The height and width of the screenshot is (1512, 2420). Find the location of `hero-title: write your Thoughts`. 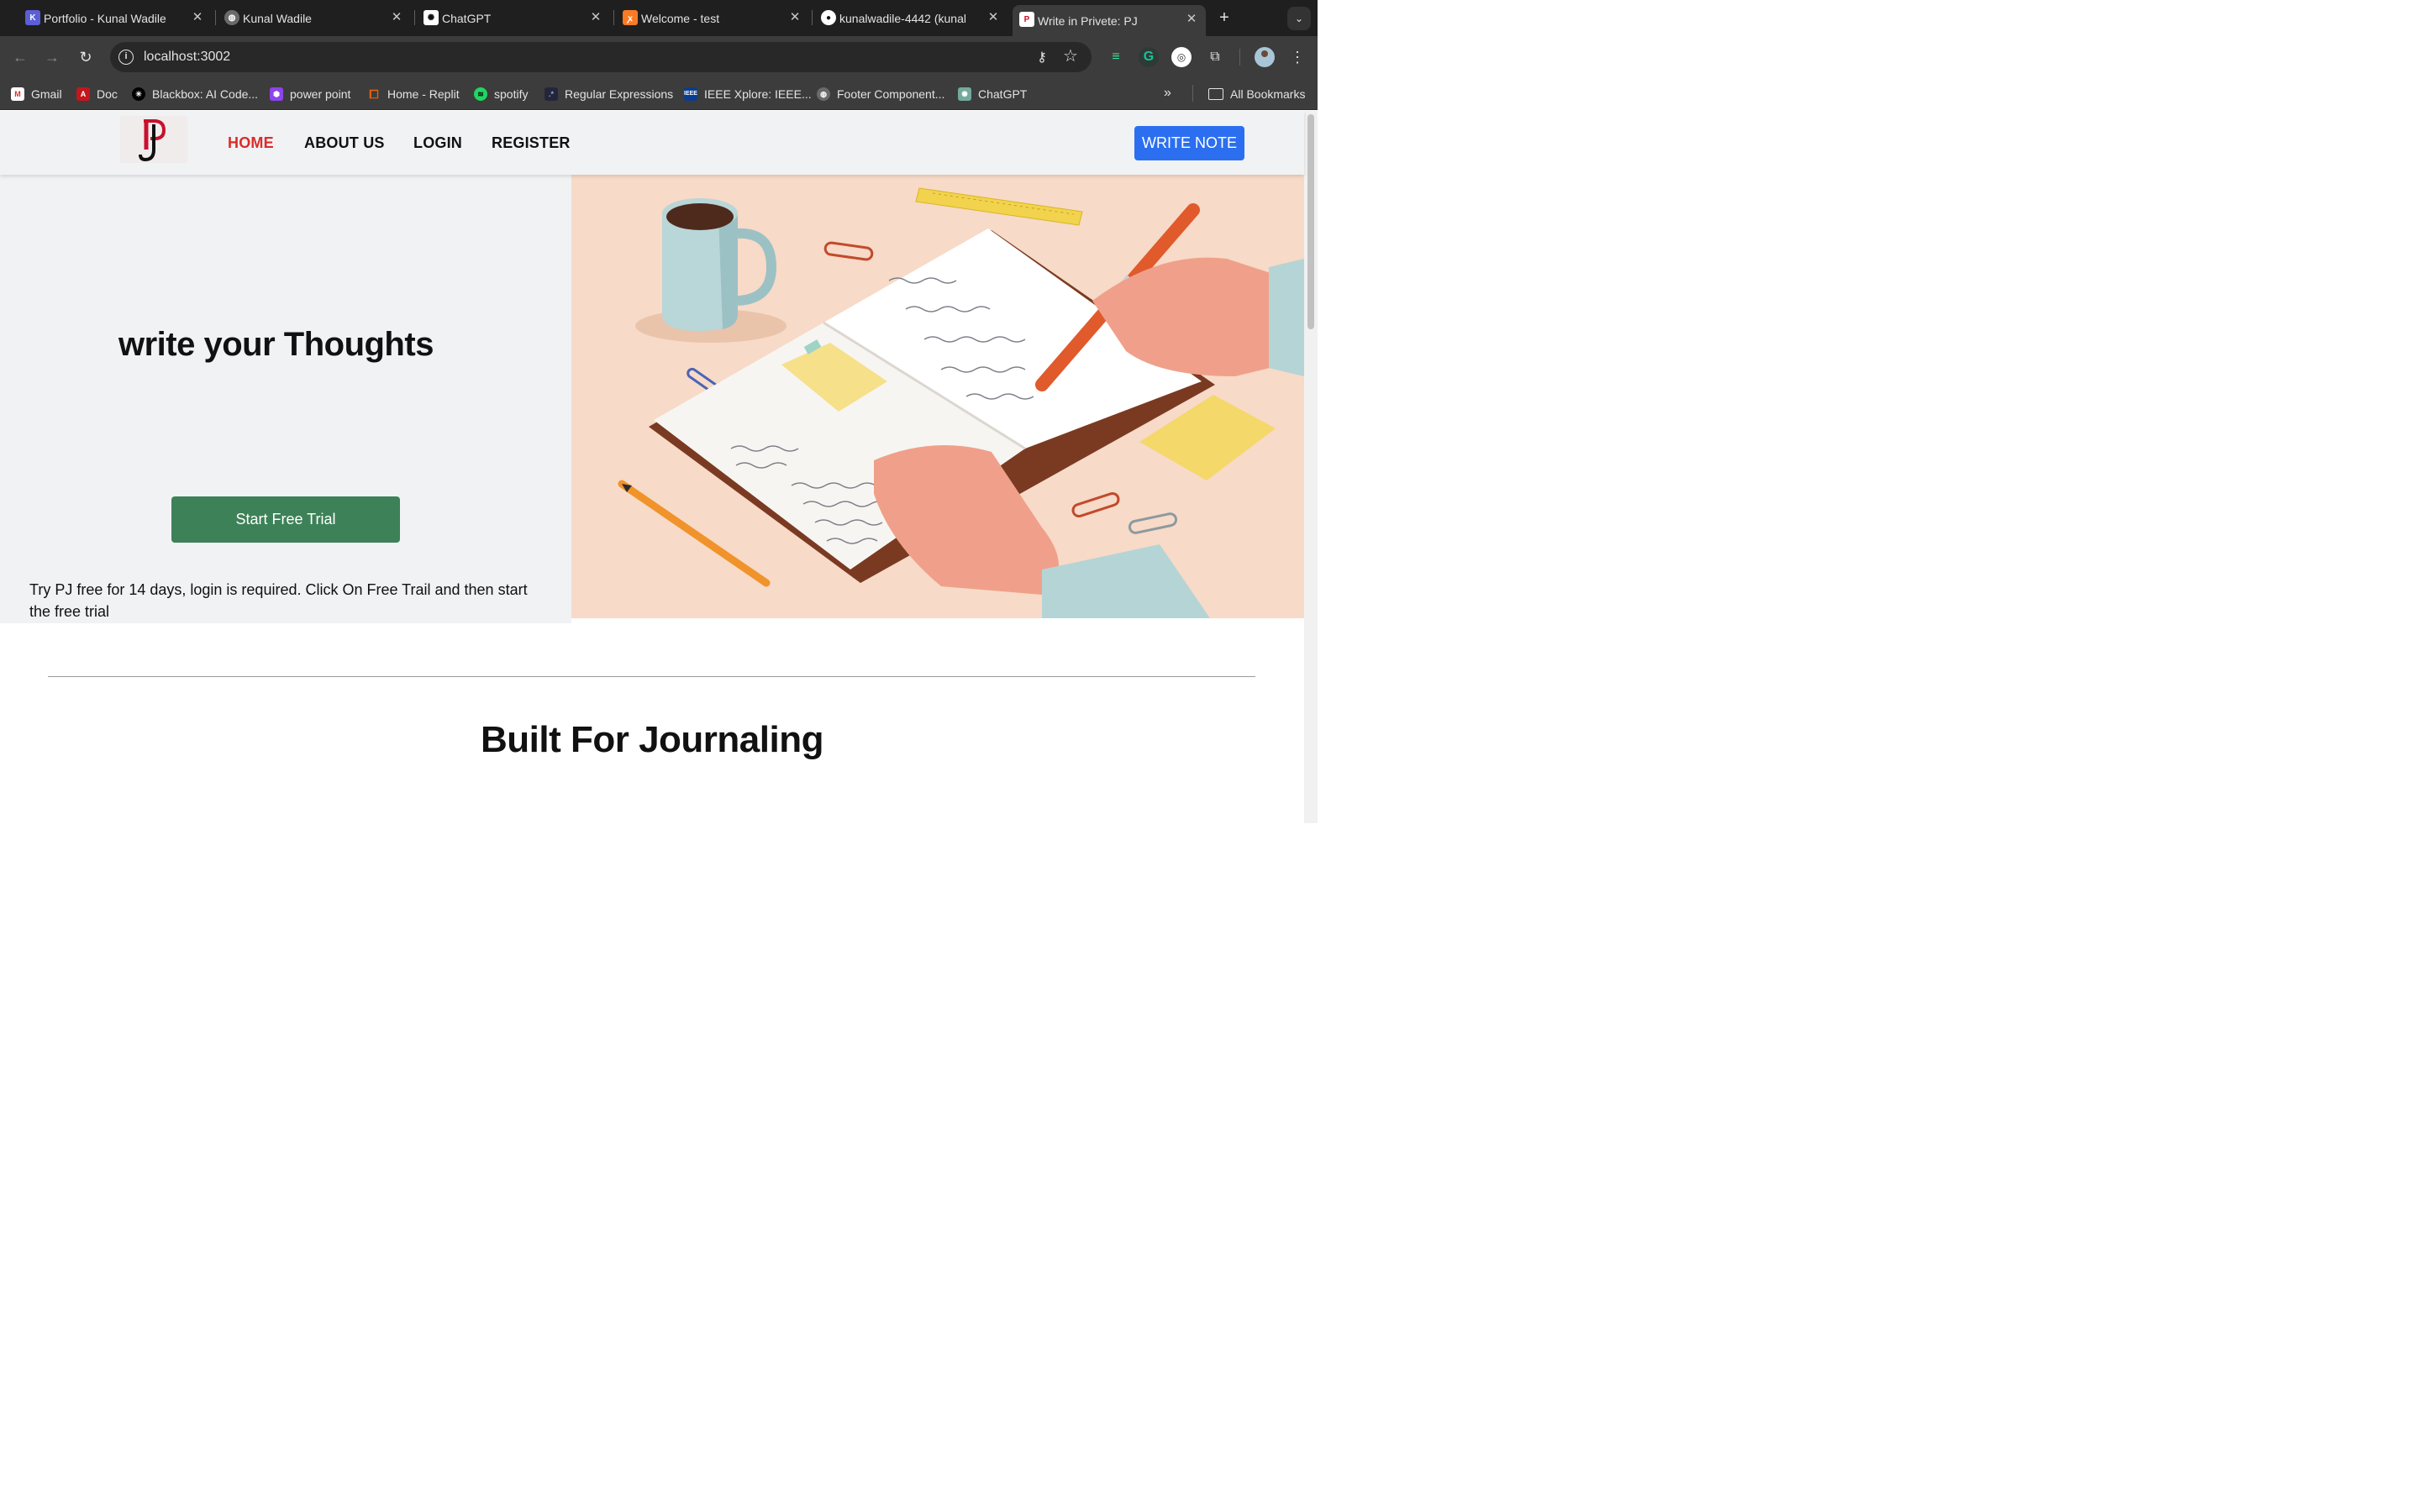

hero-title: write your Thoughts is located at coordinates (276, 344).